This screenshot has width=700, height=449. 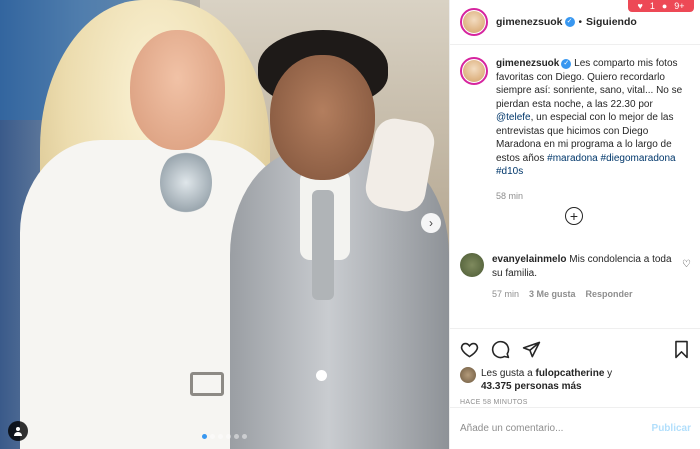 I want to click on add-comment-bar: Publicar, so click(x=575, y=428).